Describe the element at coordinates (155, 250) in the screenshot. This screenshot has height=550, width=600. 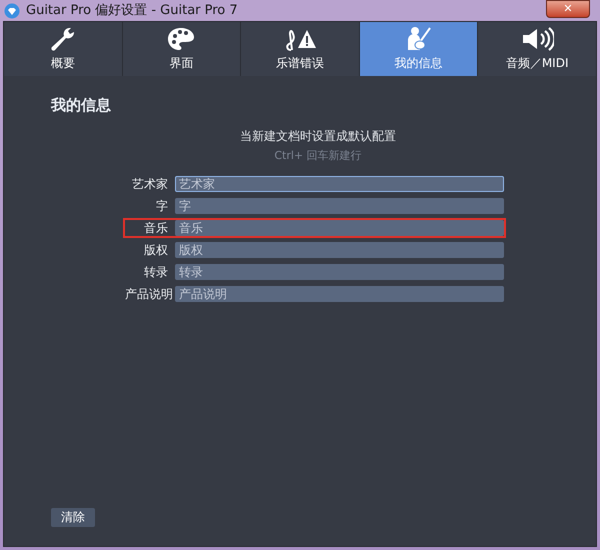
I see `field-label: 版权` at that location.